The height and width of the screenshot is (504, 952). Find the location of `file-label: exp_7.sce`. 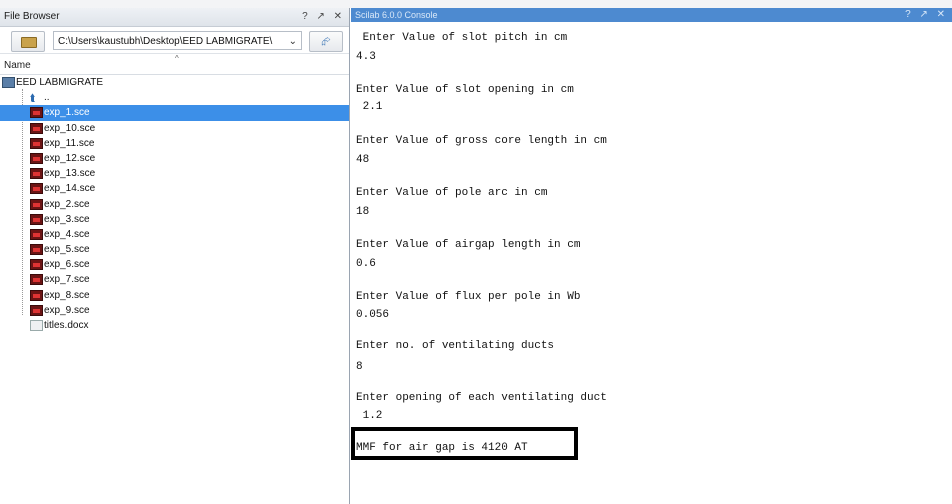

file-label: exp_7.sce is located at coordinates (67, 280).